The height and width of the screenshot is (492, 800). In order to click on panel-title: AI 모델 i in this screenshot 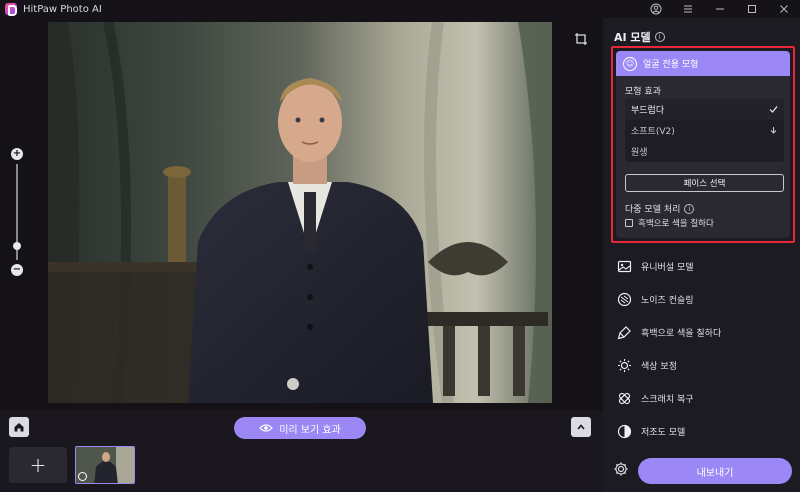, I will do `click(639, 37)`.